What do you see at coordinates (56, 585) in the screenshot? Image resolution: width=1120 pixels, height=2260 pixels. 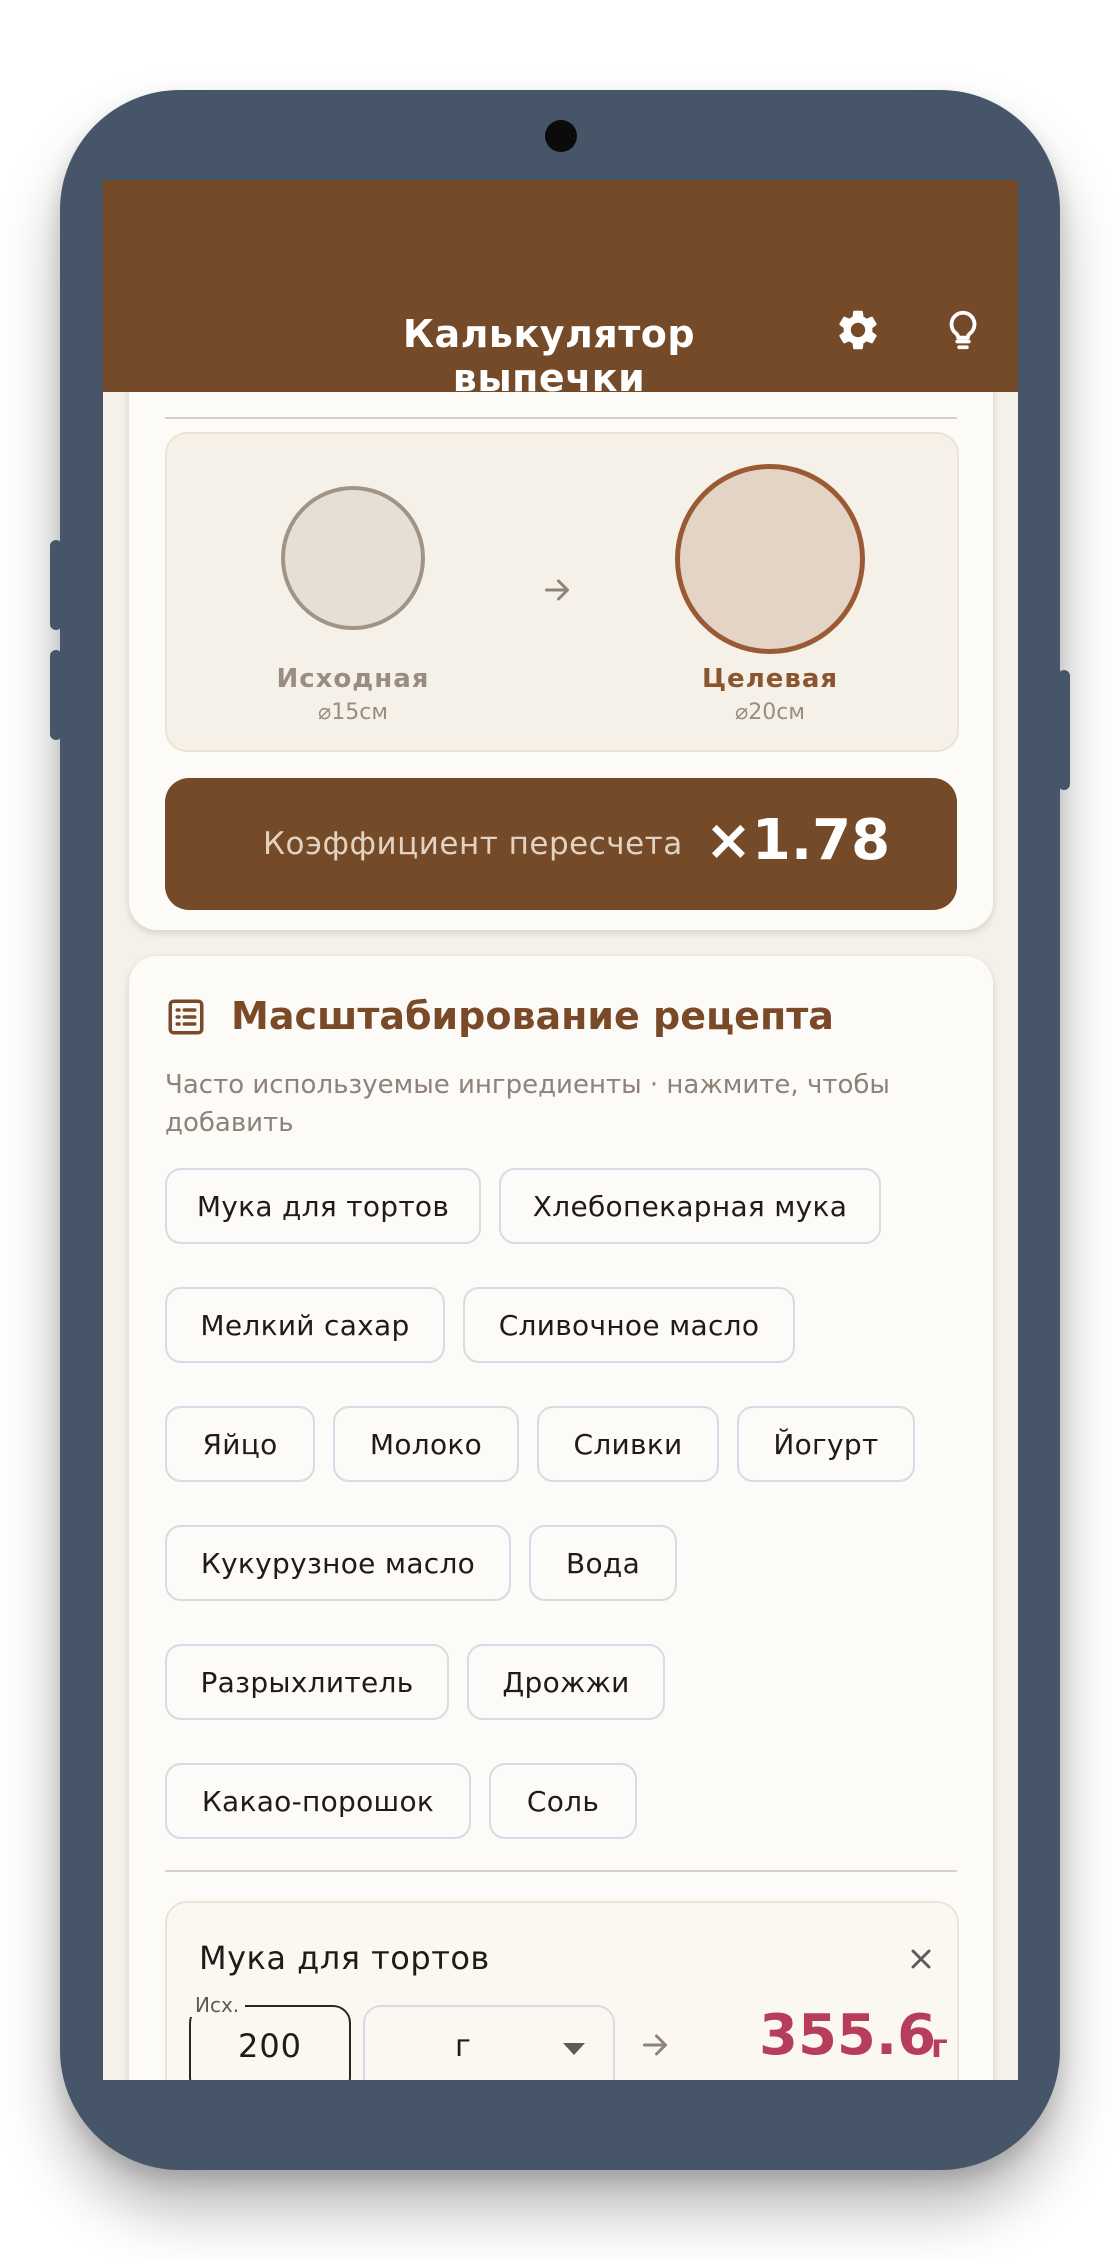 I see `volume-up-button` at bounding box center [56, 585].